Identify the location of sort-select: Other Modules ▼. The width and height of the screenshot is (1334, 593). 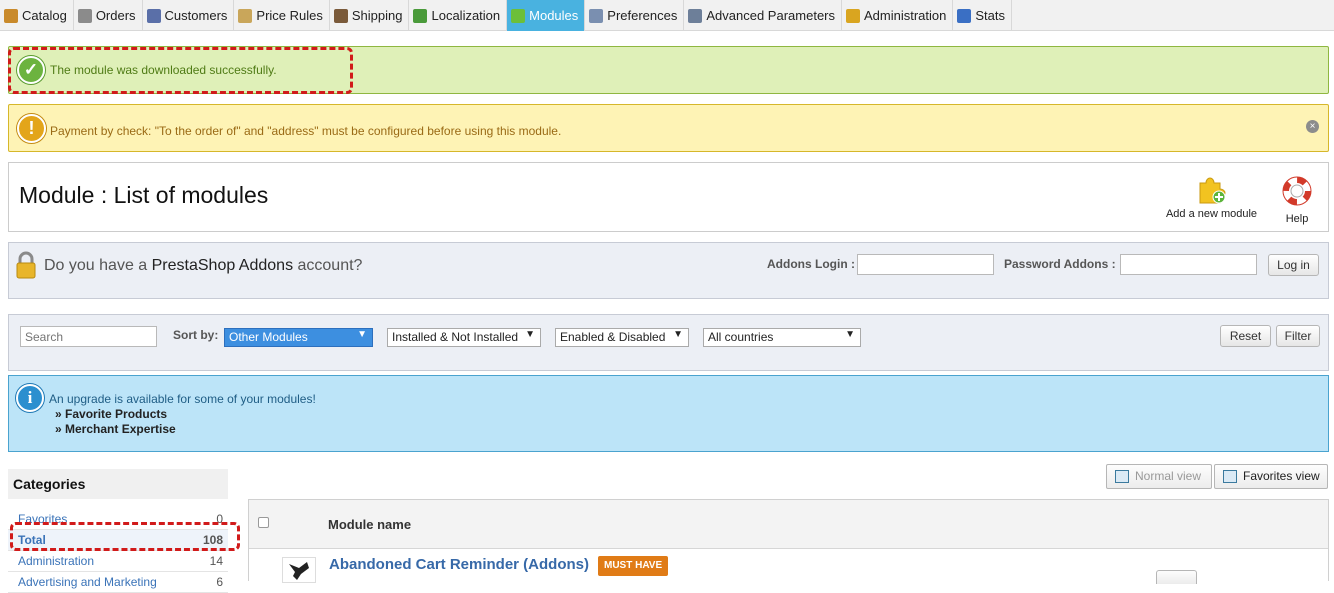
(298, 337).